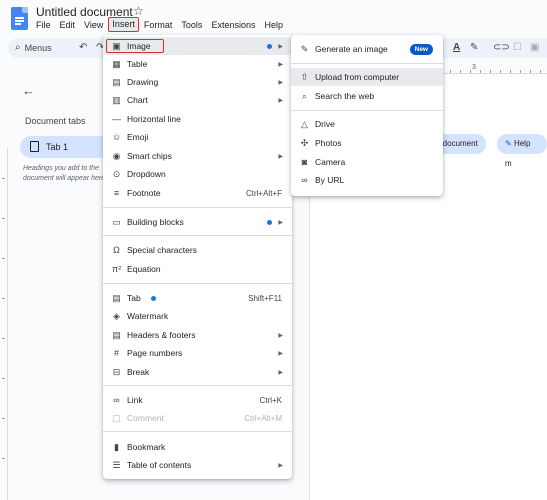  Describe the element at coordinates (197, 193) in the screenshot. I see `menu-item-footnote: ≡ Footnote Ctrl+Alt+F` at that location.